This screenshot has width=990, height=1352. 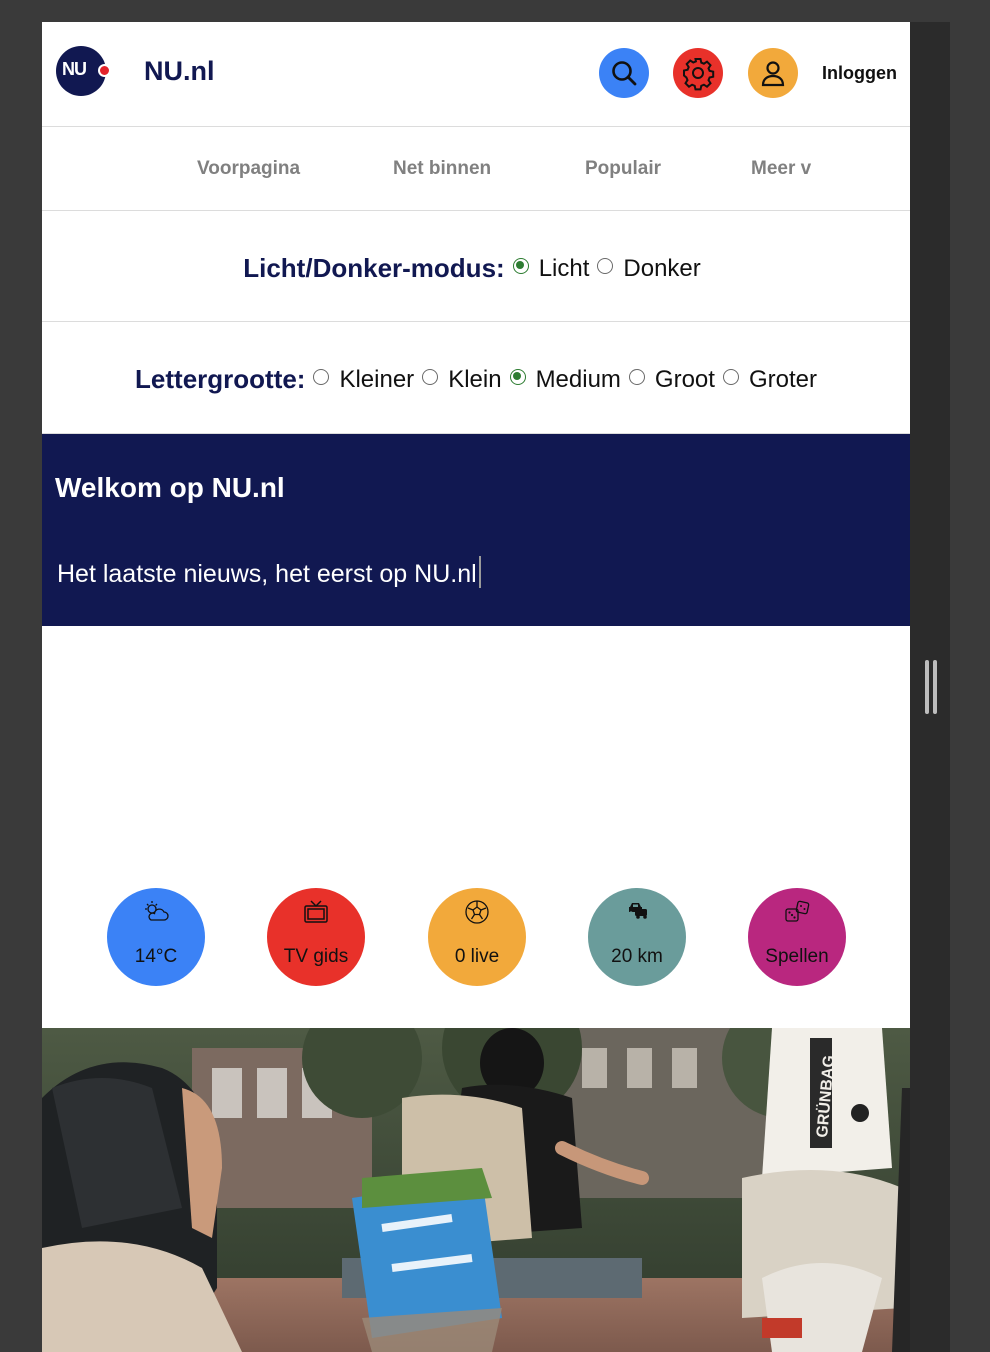 I want to click on font-size-label: Lettergrootte:, so click(x=220, y=379).